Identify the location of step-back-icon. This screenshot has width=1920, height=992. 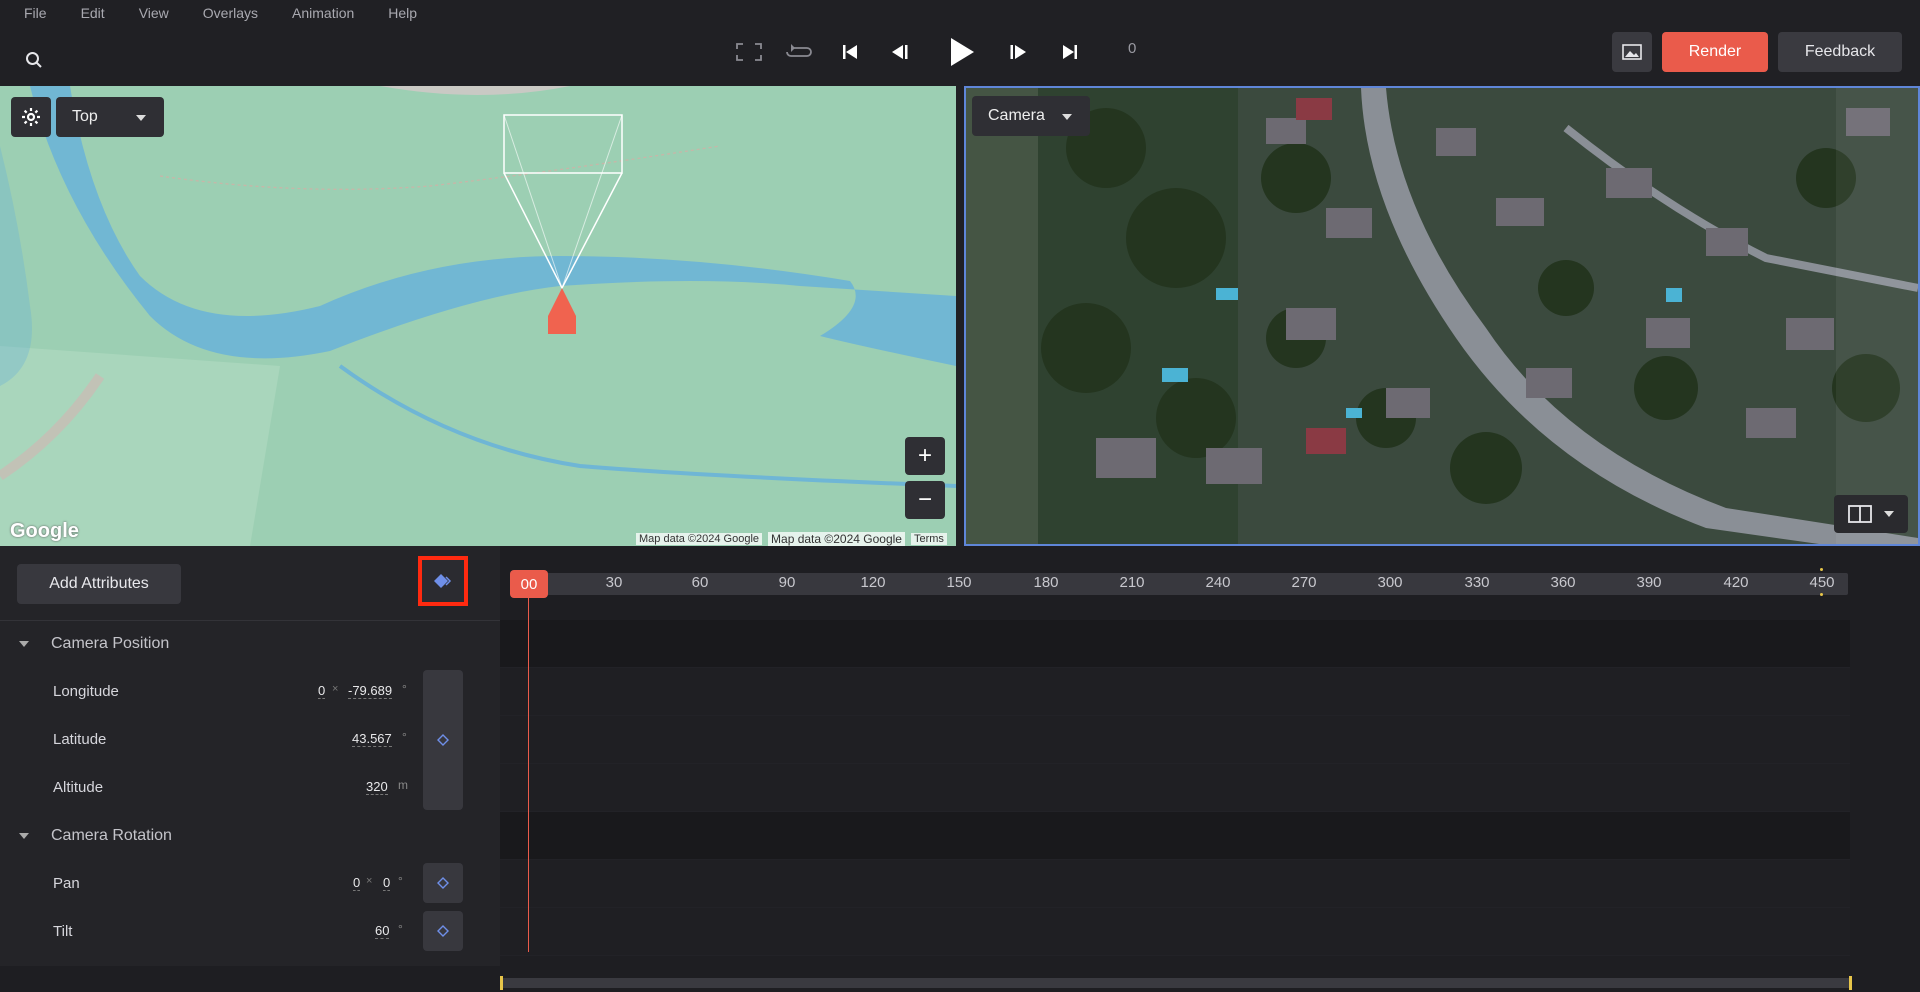
(900, 52).